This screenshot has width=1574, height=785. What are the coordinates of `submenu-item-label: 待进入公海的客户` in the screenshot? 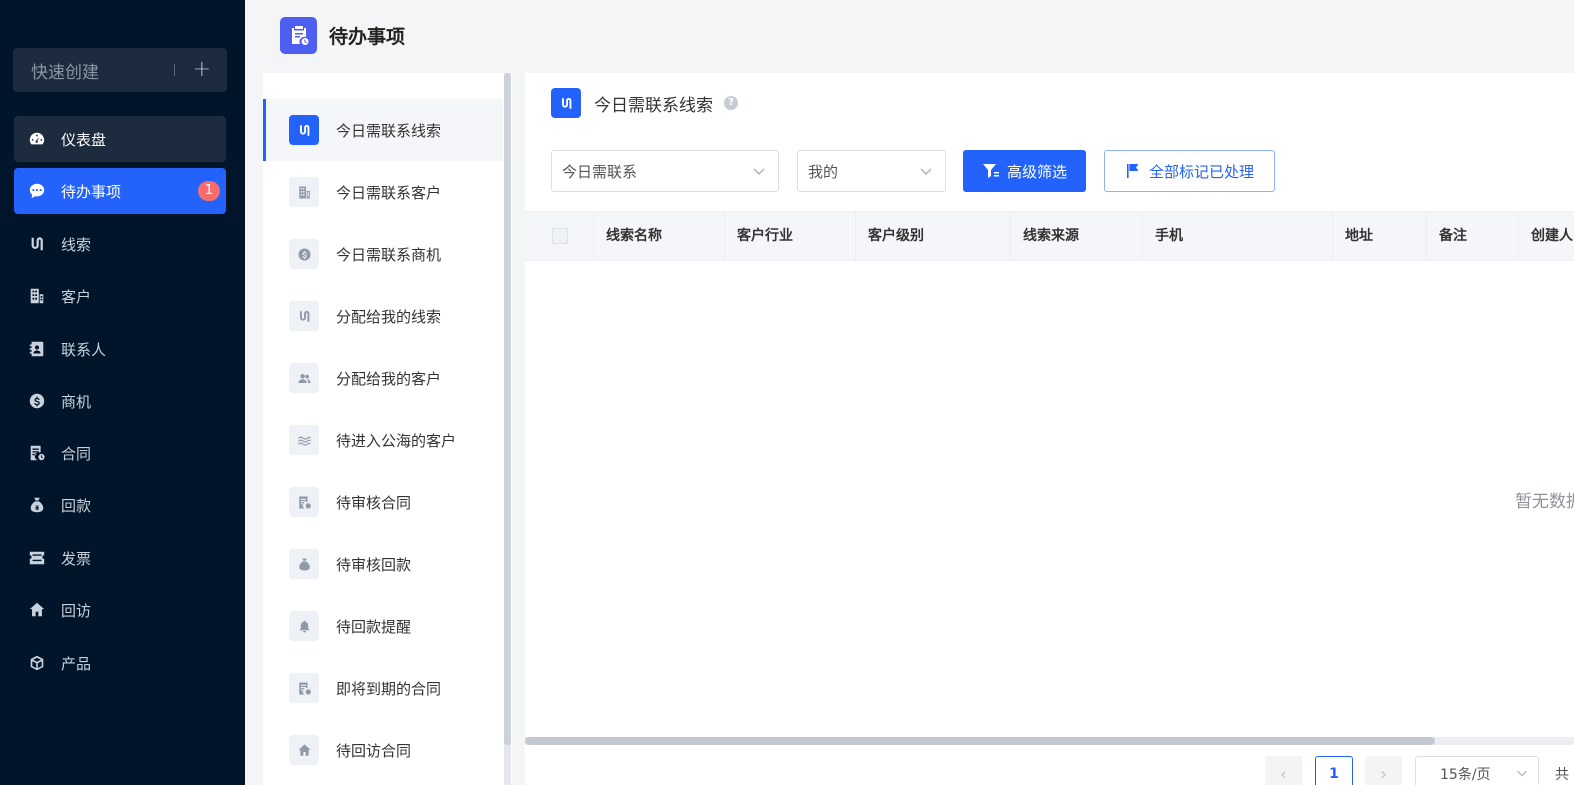 It's located at (396, 440).